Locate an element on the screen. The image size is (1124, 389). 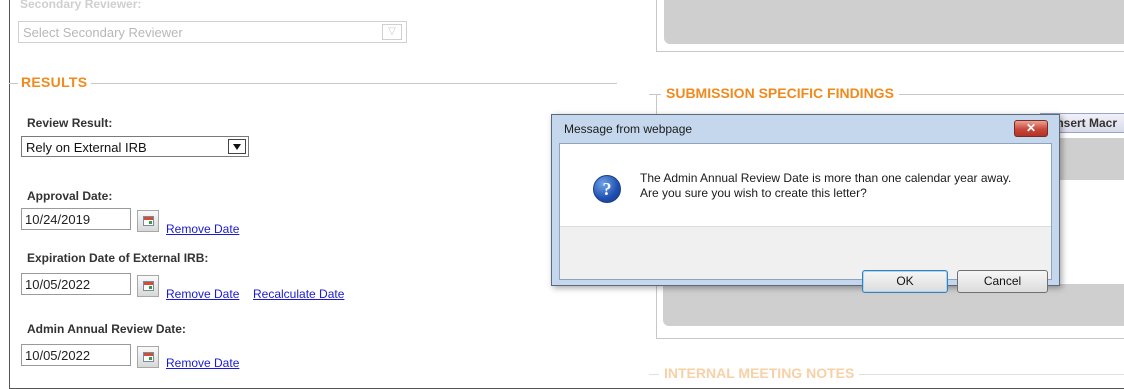
recalculate-date-link: Recalculate Date is located at coordinates (298, 294).